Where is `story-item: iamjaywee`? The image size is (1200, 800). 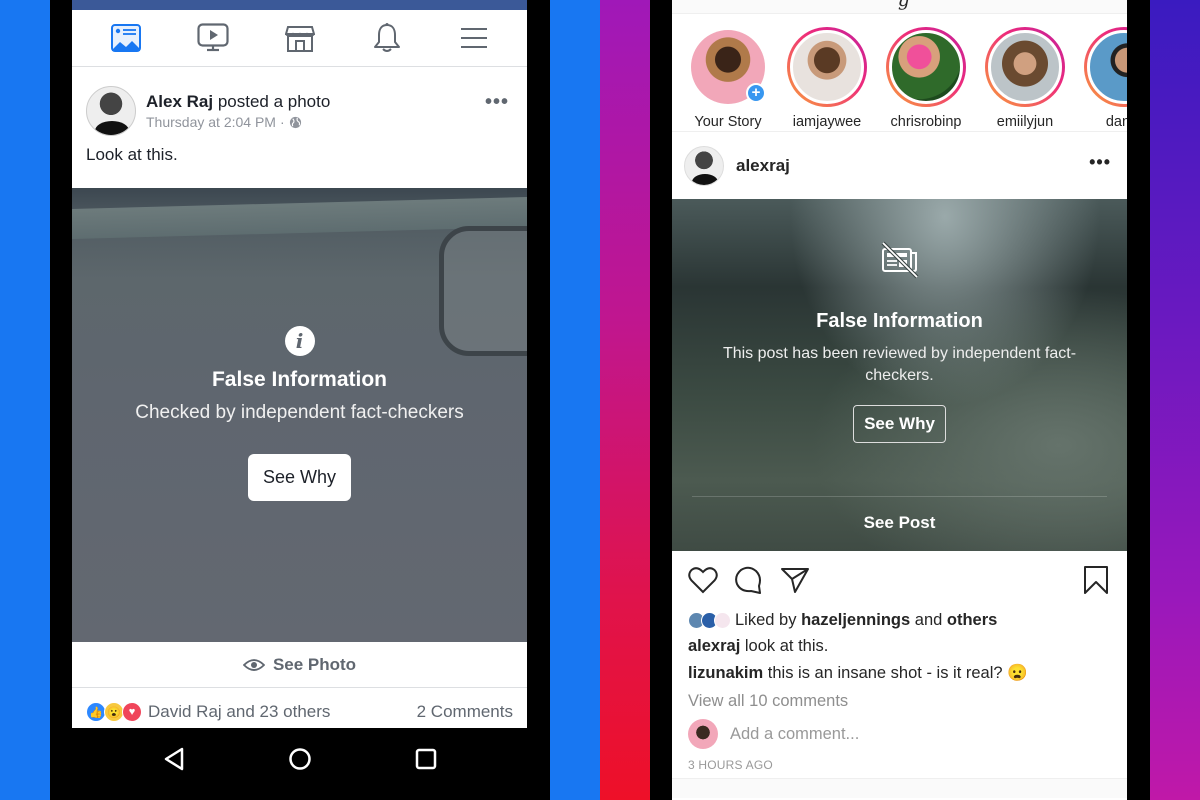
story-item: iamjaywee is located at coordinates (827, 79).